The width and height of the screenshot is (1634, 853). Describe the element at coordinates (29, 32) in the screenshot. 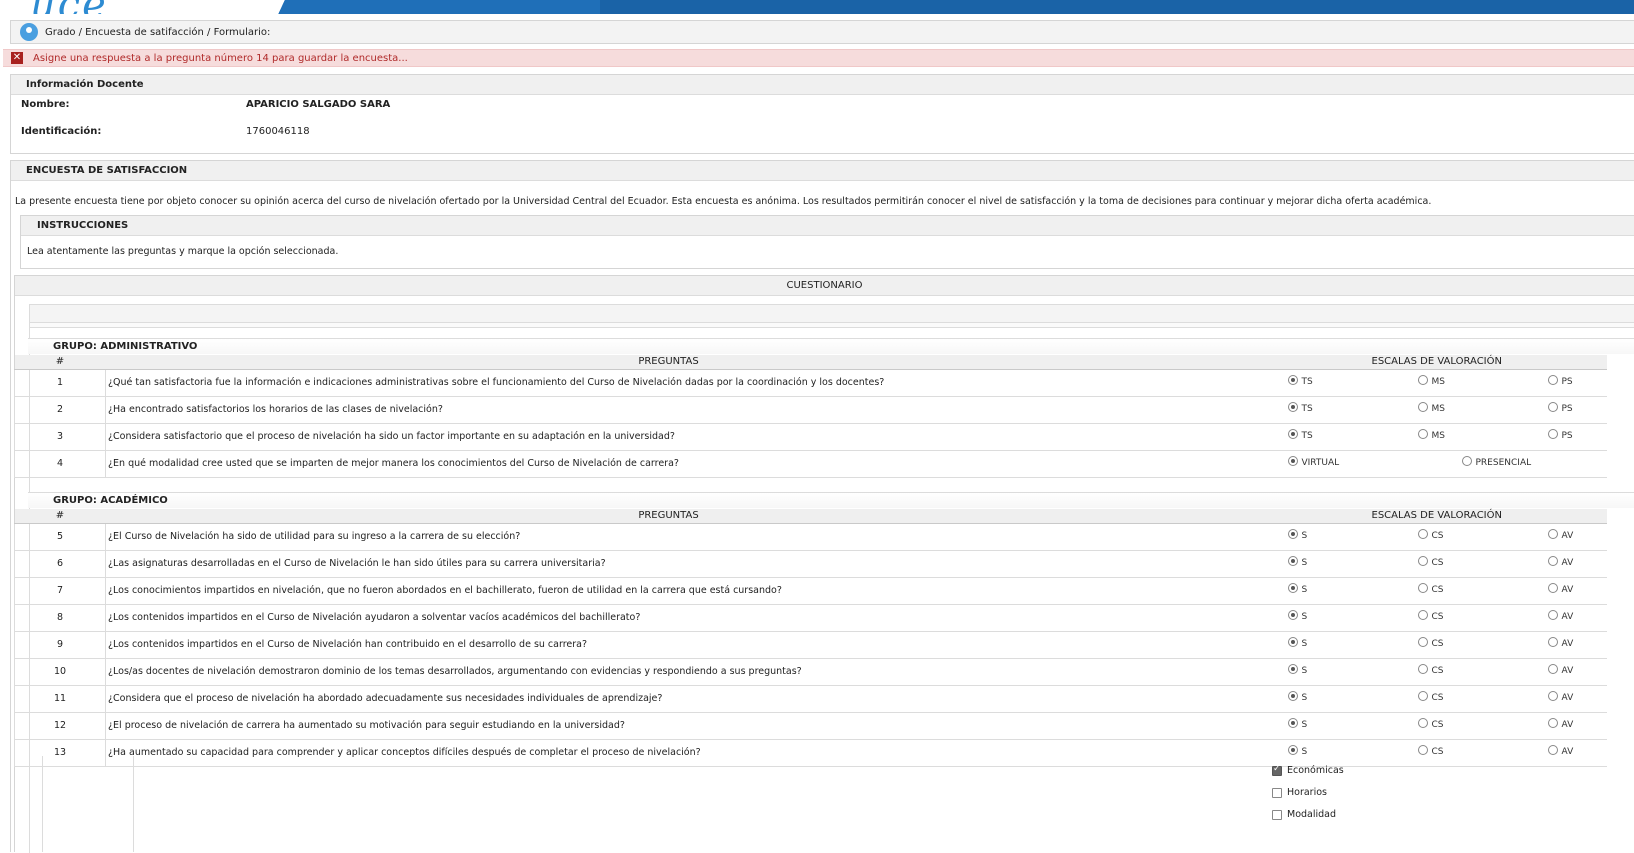

I see `location-pin-icon` at that location.